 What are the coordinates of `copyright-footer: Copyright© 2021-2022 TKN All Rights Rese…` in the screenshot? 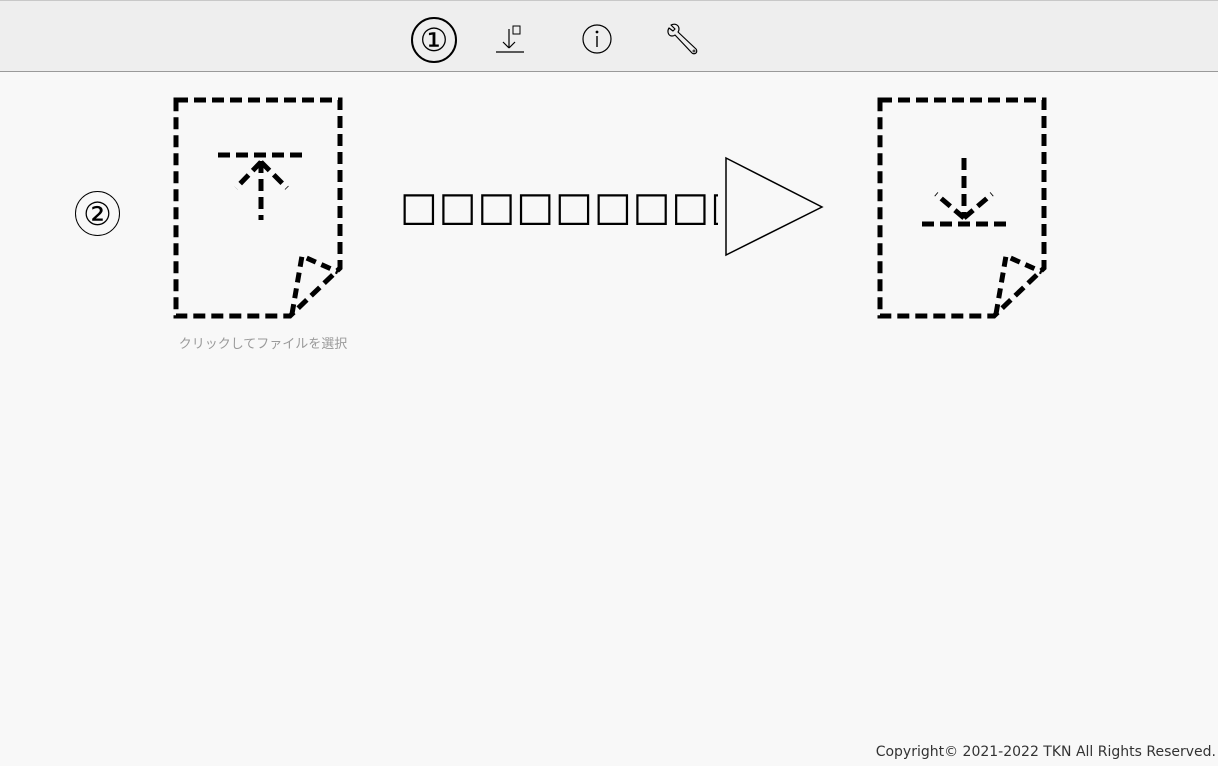 It's located at (1045, 752).